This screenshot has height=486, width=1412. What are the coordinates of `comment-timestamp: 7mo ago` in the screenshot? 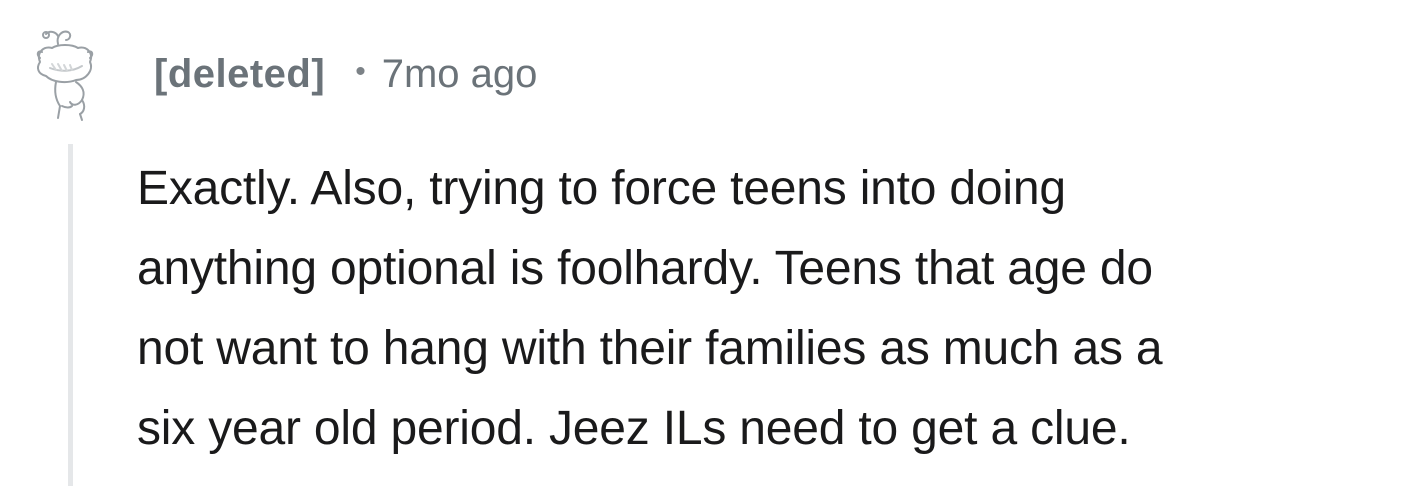 It's located at (460, 74).